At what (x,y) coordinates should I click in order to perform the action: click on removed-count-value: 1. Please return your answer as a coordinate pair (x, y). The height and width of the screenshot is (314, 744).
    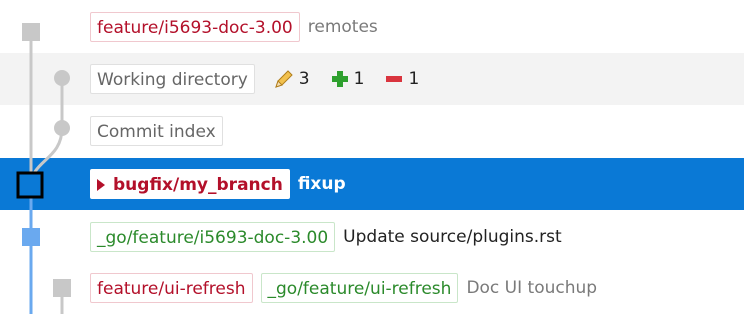
    Looking at the image, I should click on (414, 79).